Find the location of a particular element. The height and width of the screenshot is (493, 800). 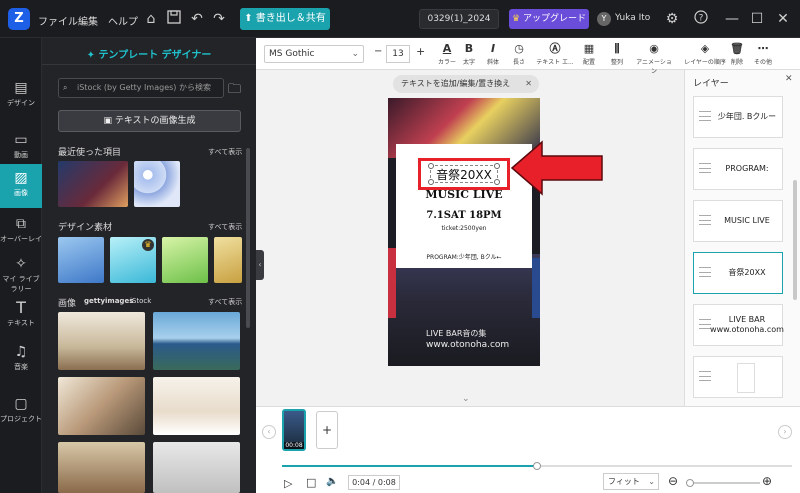

seek-knob is located at coordinates (537, 466).